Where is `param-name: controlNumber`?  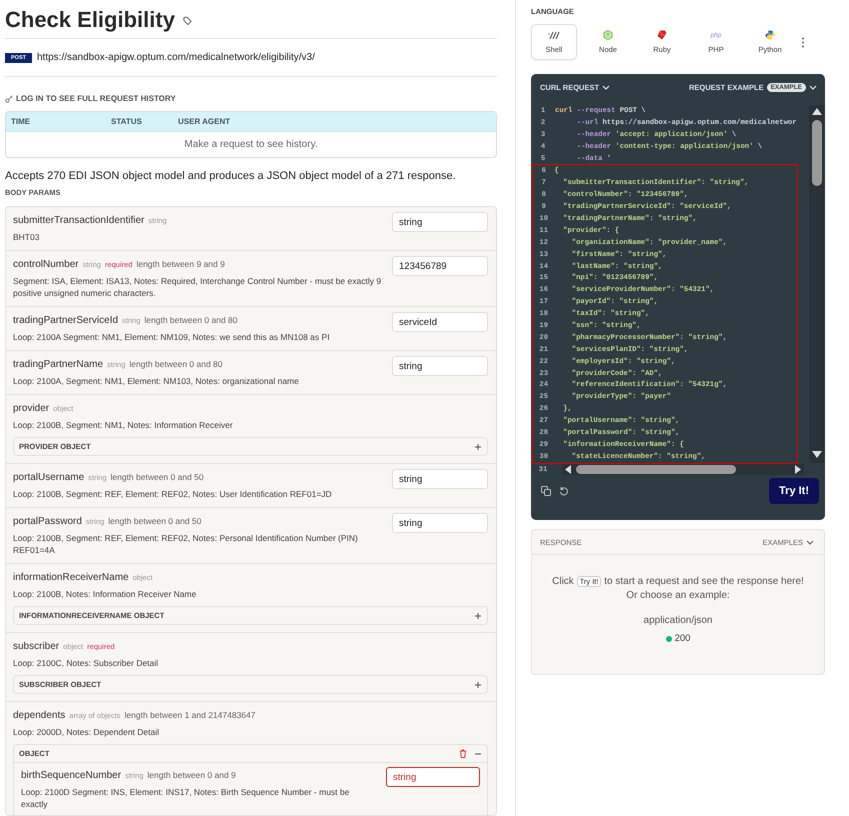
param-name: controlNumber is located at coordinates (46, 264).